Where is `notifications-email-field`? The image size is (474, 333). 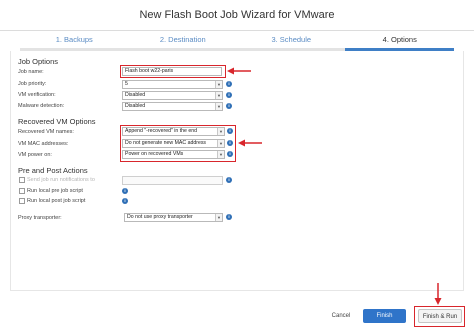 notifications-email-field is located at coordinates (172, 180).